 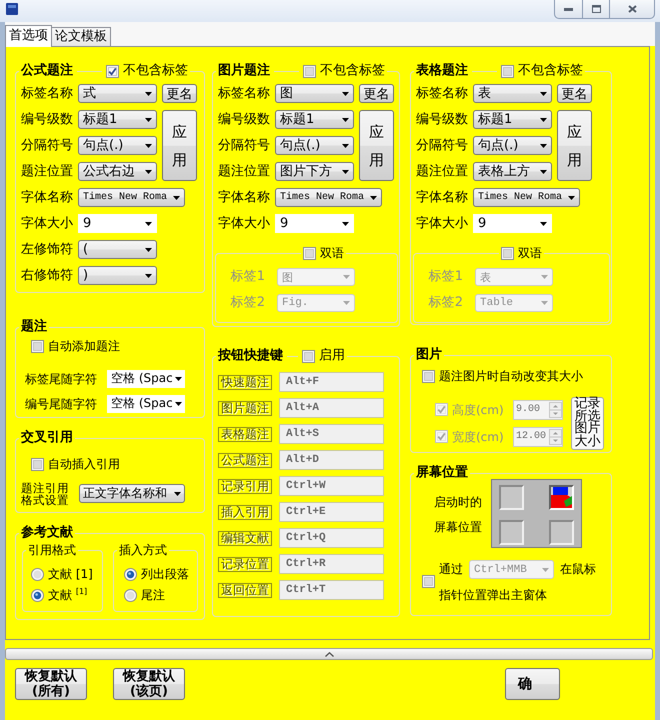 What do you see at coordinates (331, 564) in the screenshot?
I see `hotkey-field: Ctrl+R` at bounding box center [331, 564].